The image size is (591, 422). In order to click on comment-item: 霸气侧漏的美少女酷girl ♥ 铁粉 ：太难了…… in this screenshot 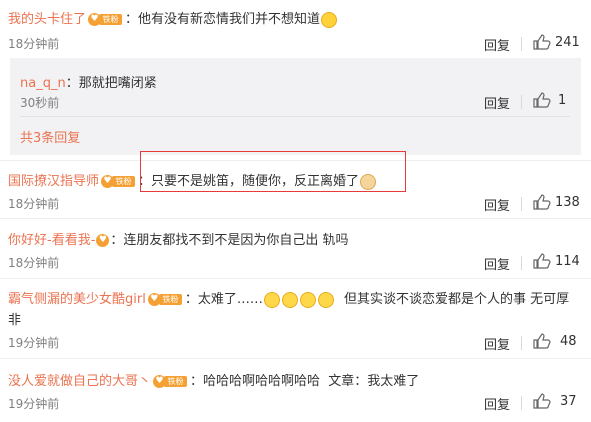, I will do `click(171, 298)`.